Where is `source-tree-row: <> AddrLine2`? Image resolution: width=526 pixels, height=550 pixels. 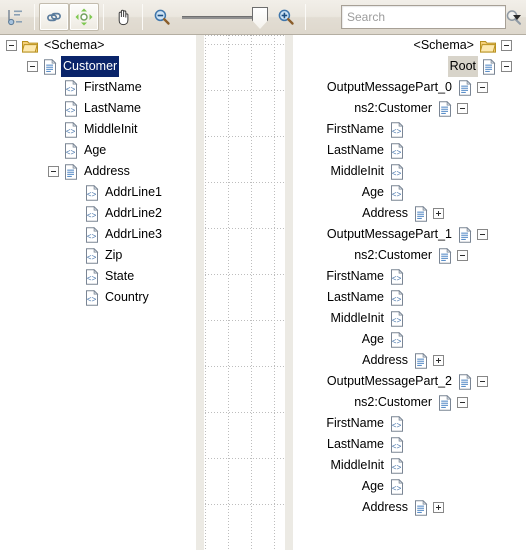 source-tree-row: <> AddrLine2 is located at coordinates (98, 213).